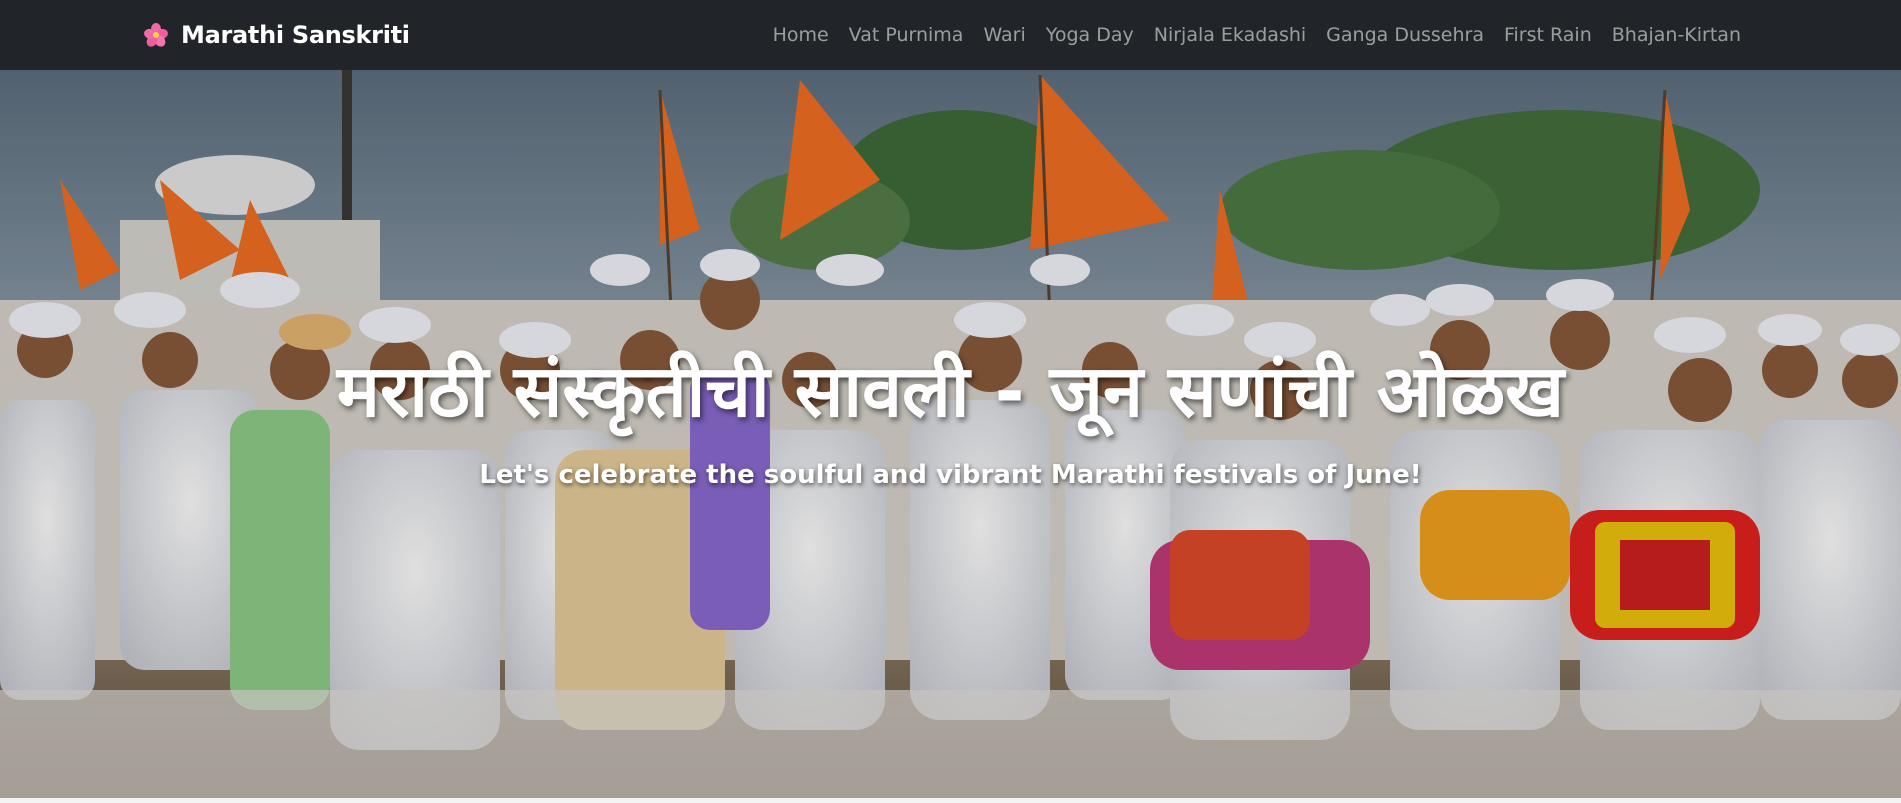  I want to click on hero-title: मराठी संस्कृतीची सावली - जून सणांची ओळख, so click(950, 391).